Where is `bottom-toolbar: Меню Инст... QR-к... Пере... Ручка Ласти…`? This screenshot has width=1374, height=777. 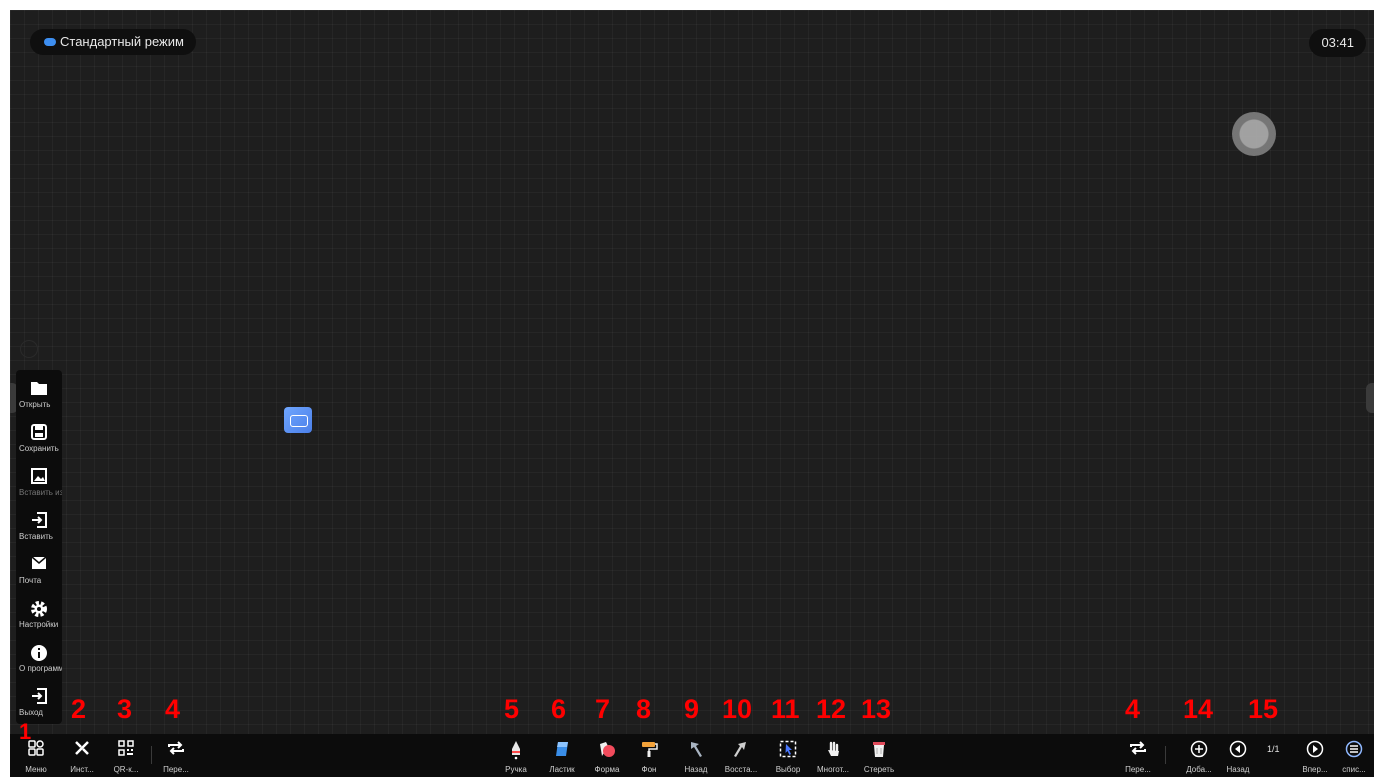 bottom-toolbar: Меню Инст... QR-к... Пере... Ручка Ласти… is located at coordinates (692, 755).